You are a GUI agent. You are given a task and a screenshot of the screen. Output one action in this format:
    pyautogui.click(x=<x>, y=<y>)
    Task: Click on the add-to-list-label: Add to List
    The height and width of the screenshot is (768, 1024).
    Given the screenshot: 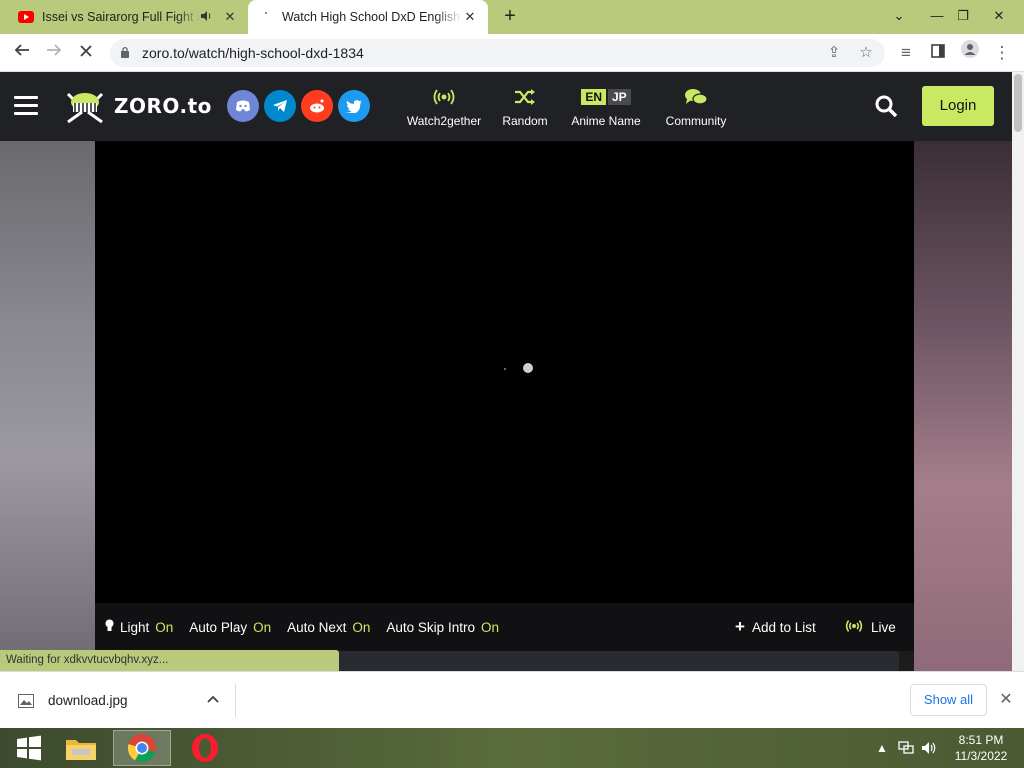 What is the action you would take?
    pyautogui.click(x=783, y=627)
    